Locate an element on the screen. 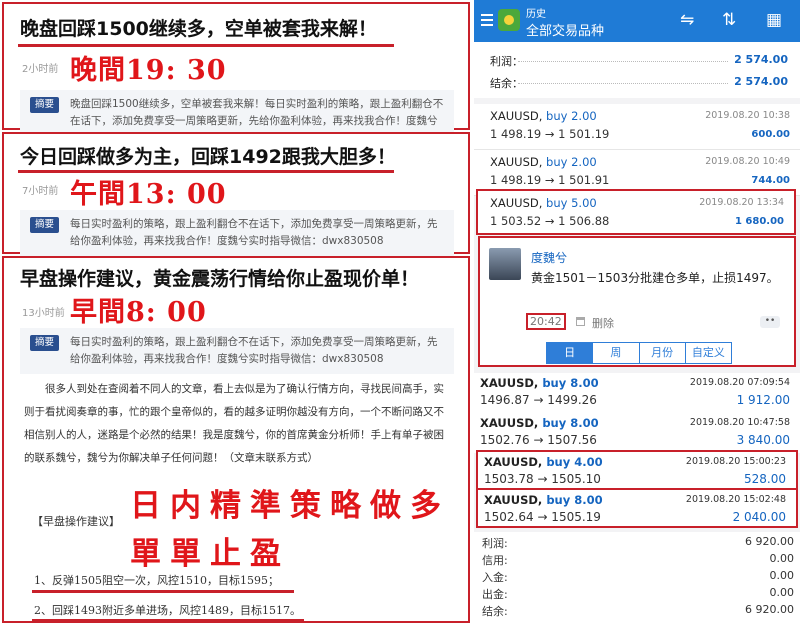 The image size is (800, 626). time-ago: 2小时前 is located at coordinates (40, 69).